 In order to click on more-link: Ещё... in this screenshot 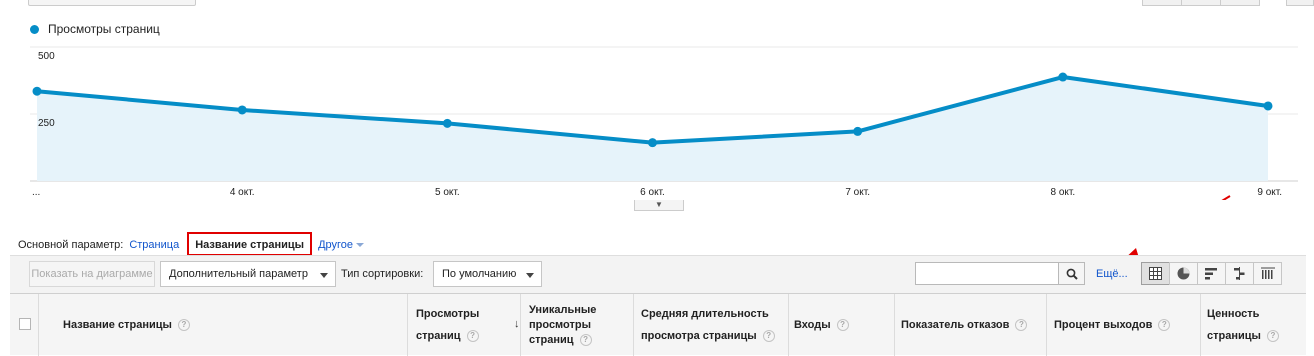, I will do `click(1112, 274)`.